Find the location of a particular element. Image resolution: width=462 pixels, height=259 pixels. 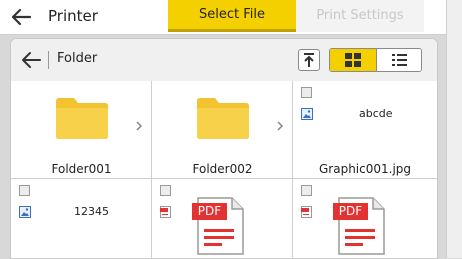

file-name: Folder001 is located at coordinates (81, 169).